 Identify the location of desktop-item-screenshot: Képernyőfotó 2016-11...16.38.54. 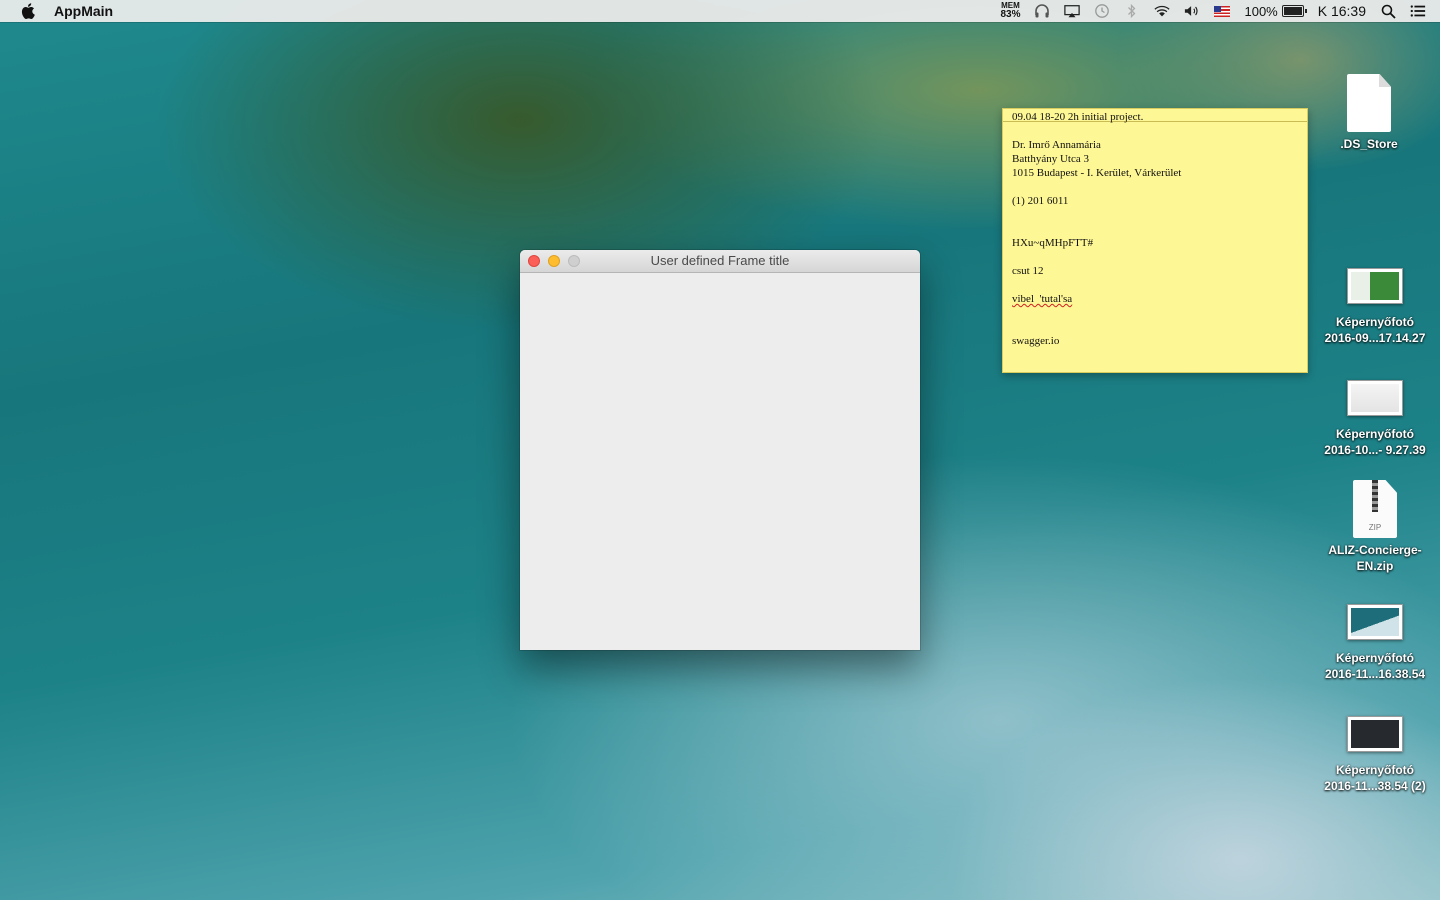
(1375, 643).